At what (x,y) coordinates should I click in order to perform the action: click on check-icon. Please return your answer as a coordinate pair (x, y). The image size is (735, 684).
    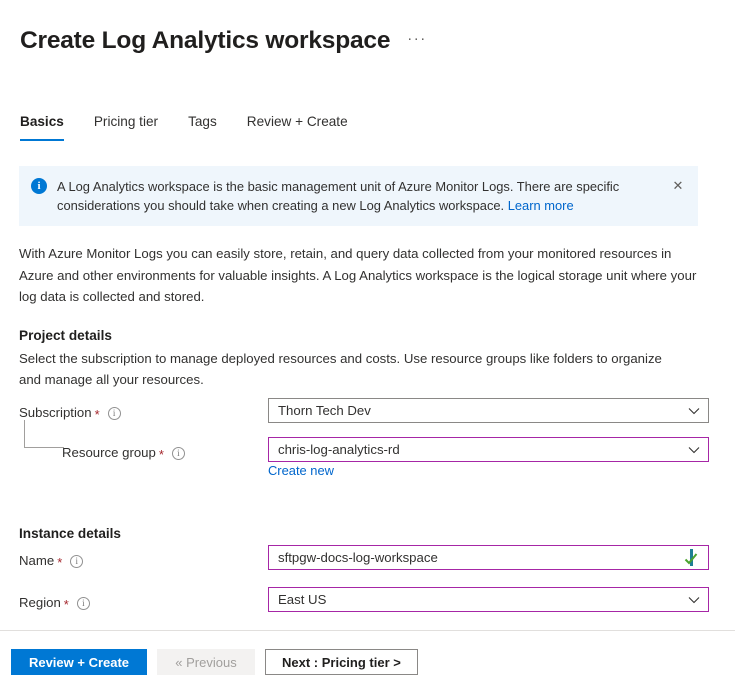
    Looking at the image, I should click on (691, 559).